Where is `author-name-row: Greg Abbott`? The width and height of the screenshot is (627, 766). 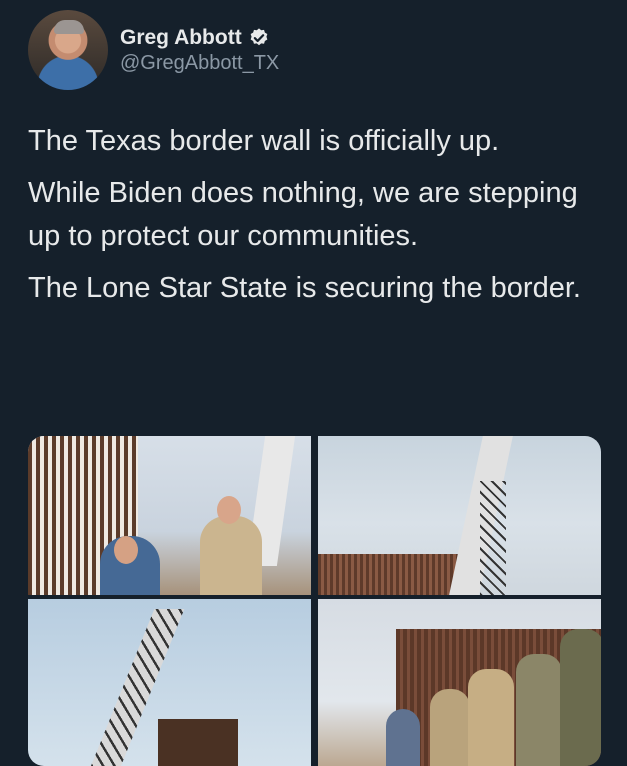 author-name-row: Greg Abbott is located at coordinates (195, 38).